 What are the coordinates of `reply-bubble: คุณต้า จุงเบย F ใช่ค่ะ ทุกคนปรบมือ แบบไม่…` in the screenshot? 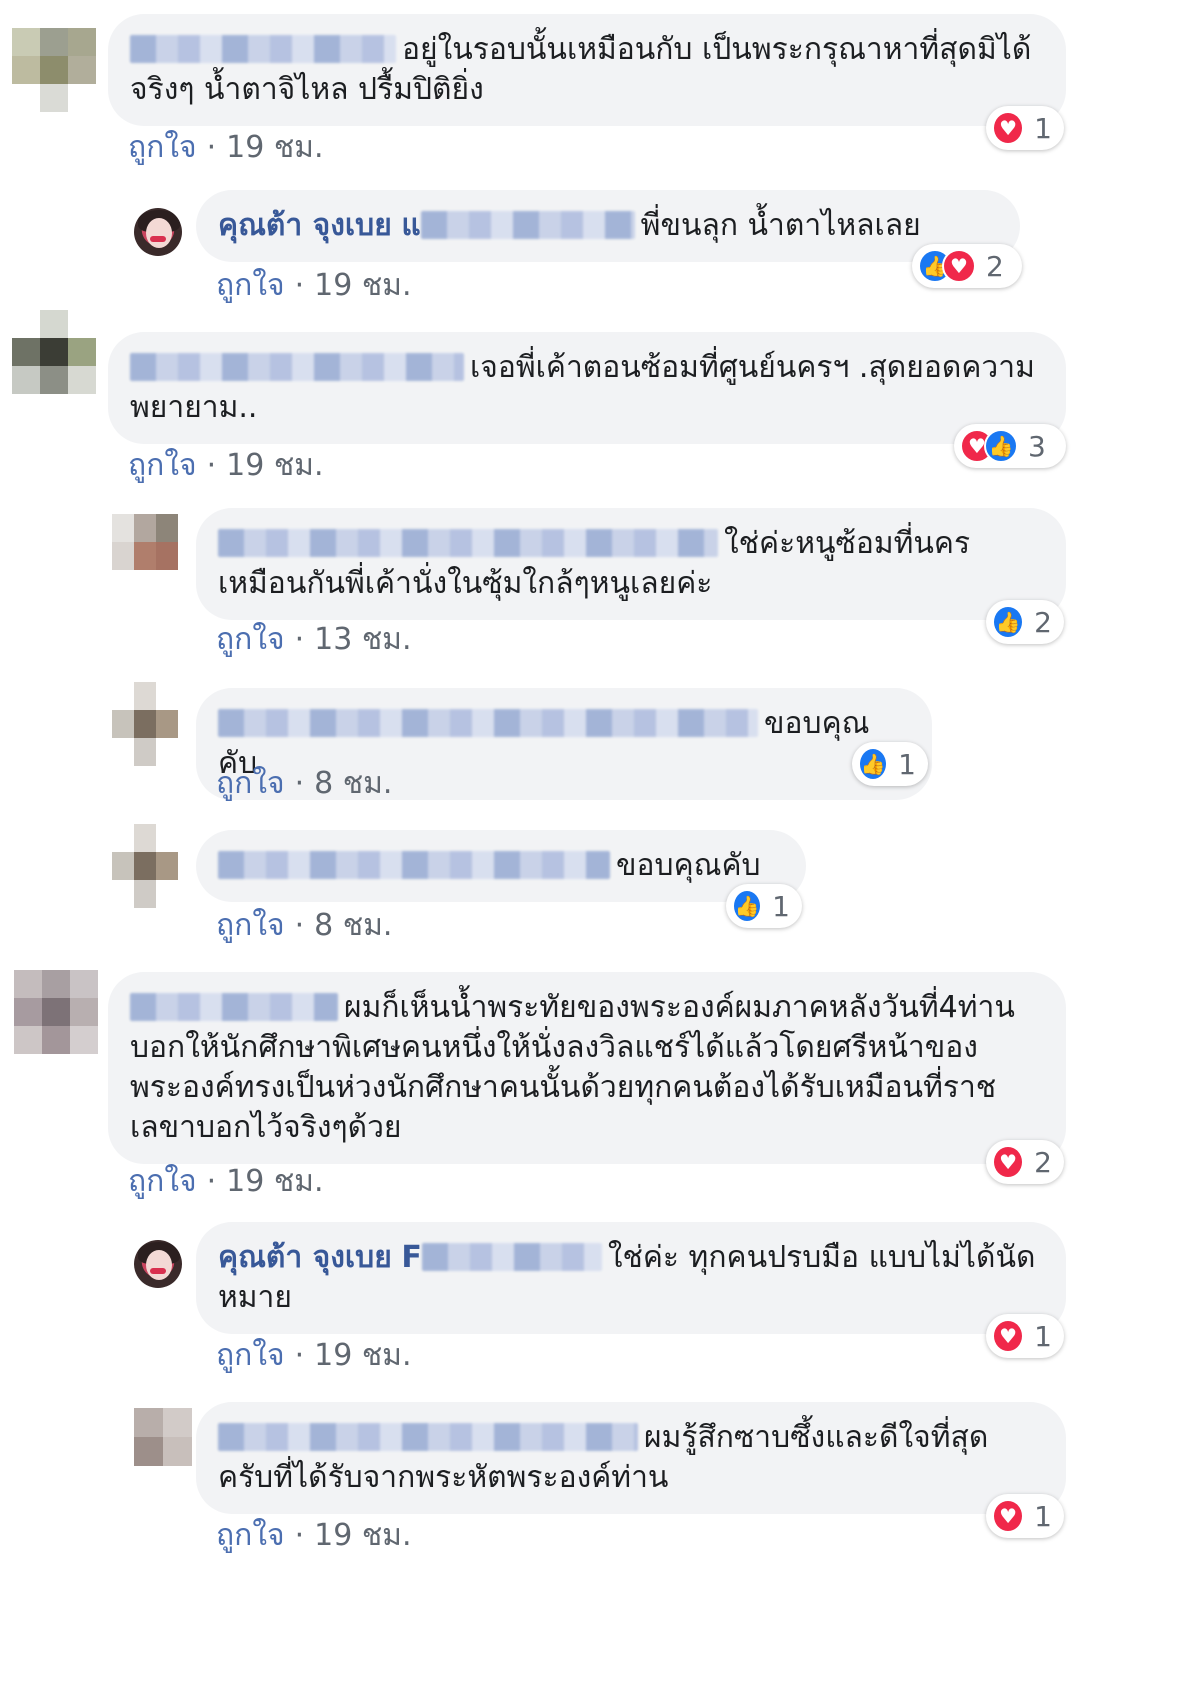 It's located at (631, 1278).